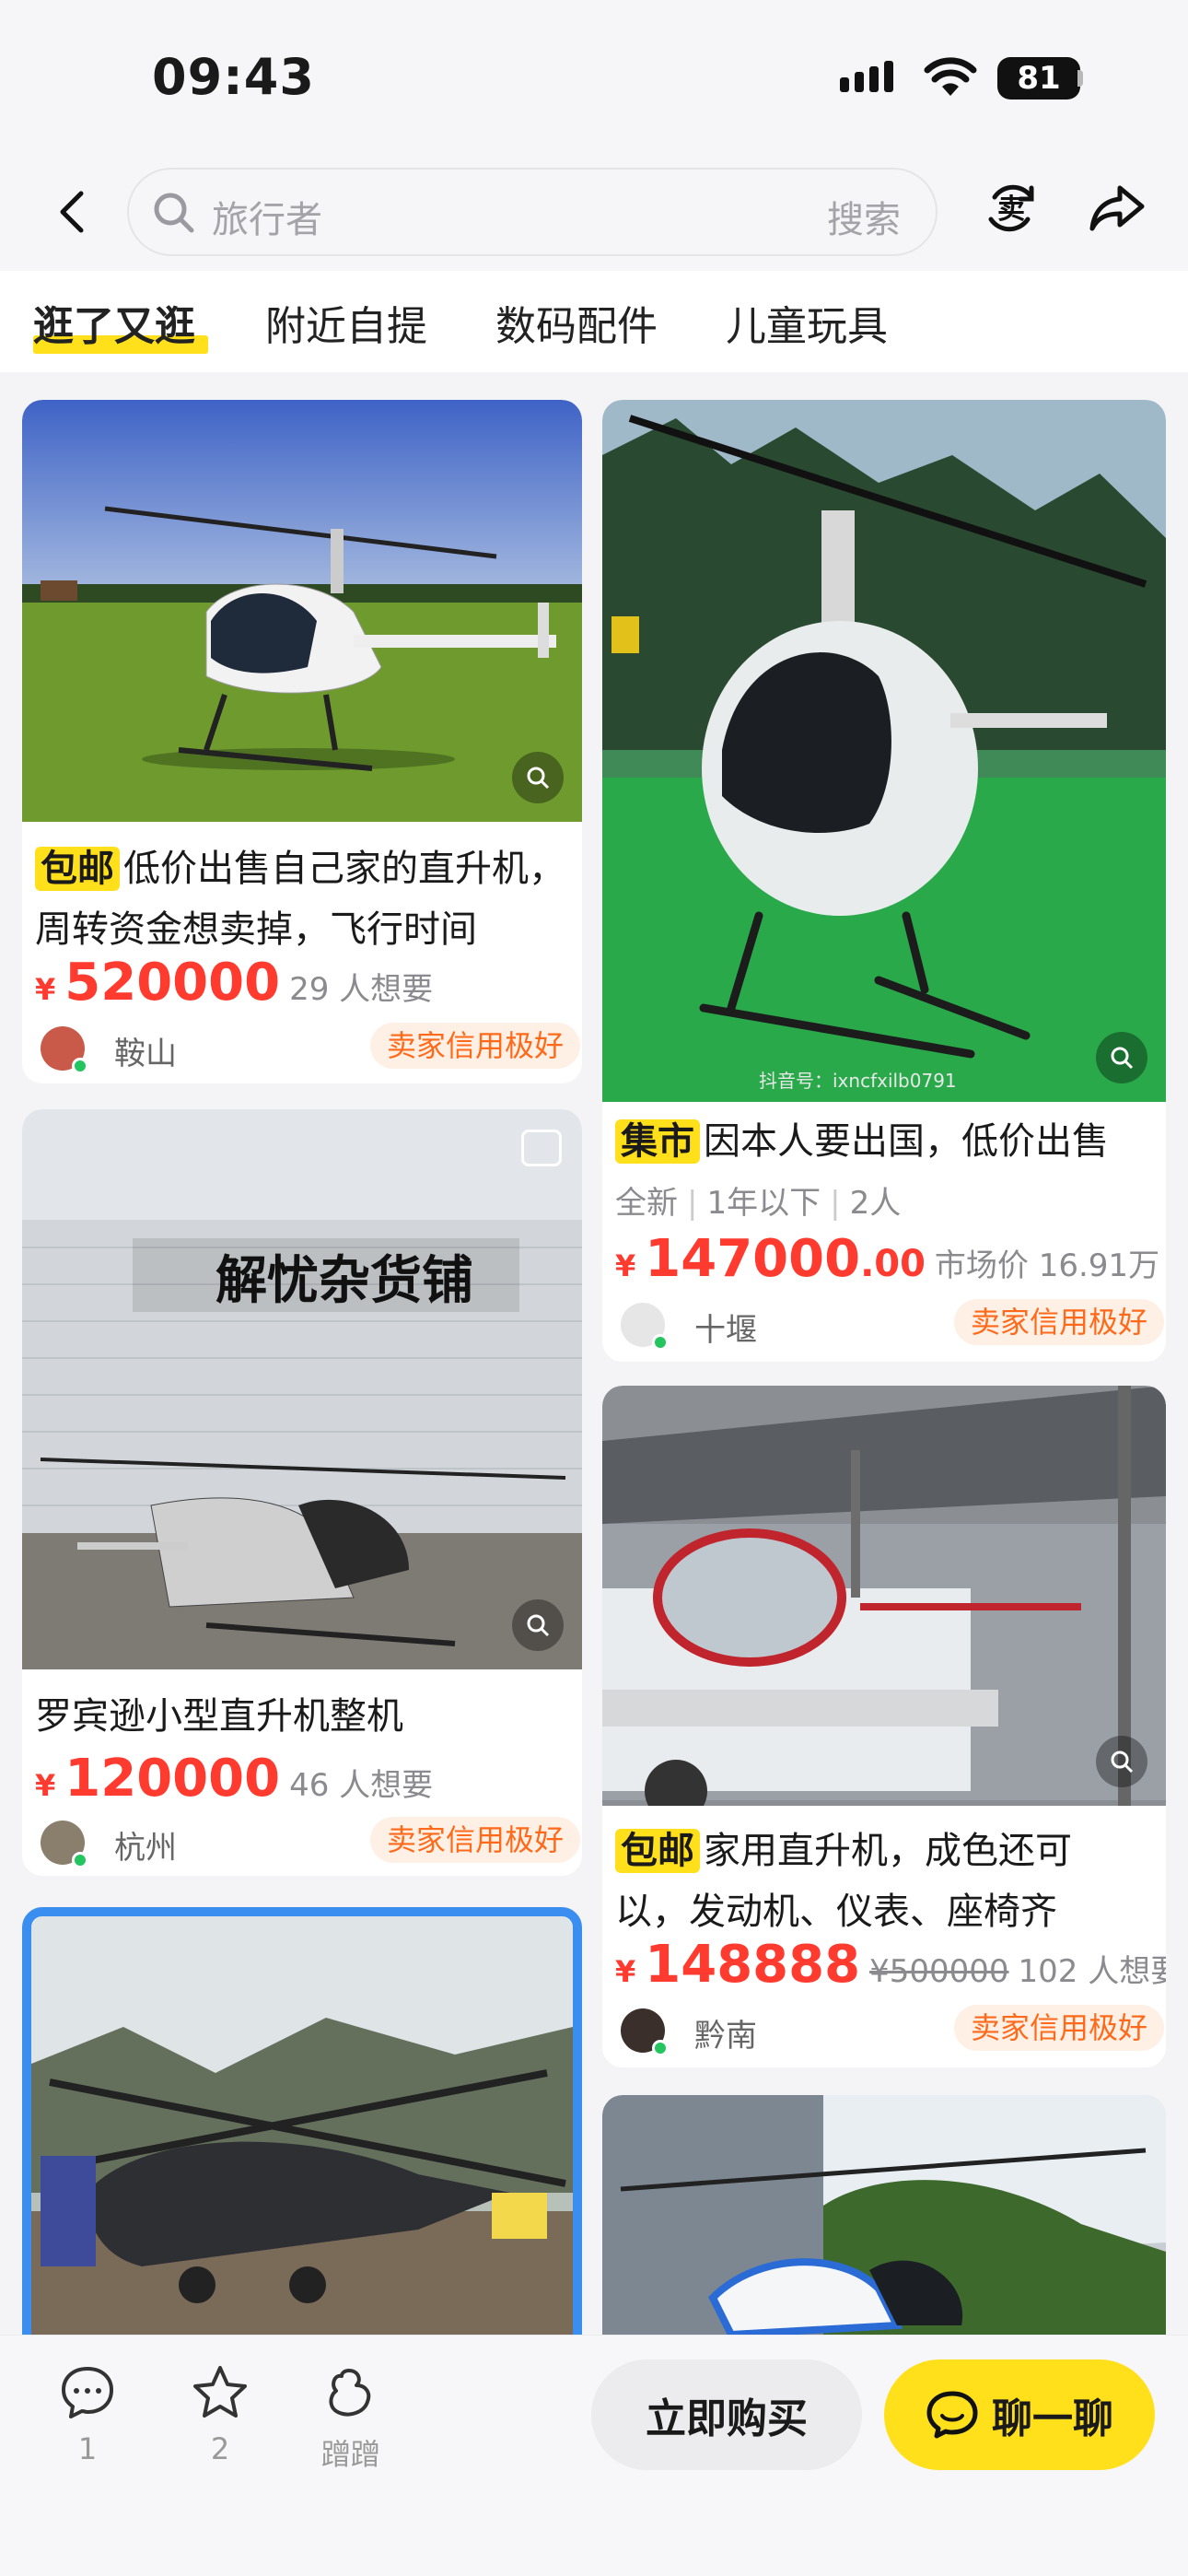 The image size is (1188, 2576). I want to click on search-input: 旅行者 搜索, so click(532, 212).